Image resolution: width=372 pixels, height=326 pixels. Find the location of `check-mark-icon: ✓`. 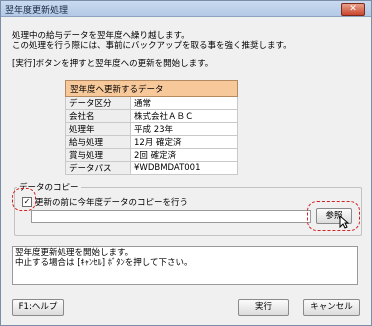

check-mark-icon: ✓ is located at coordinates (27, 201).